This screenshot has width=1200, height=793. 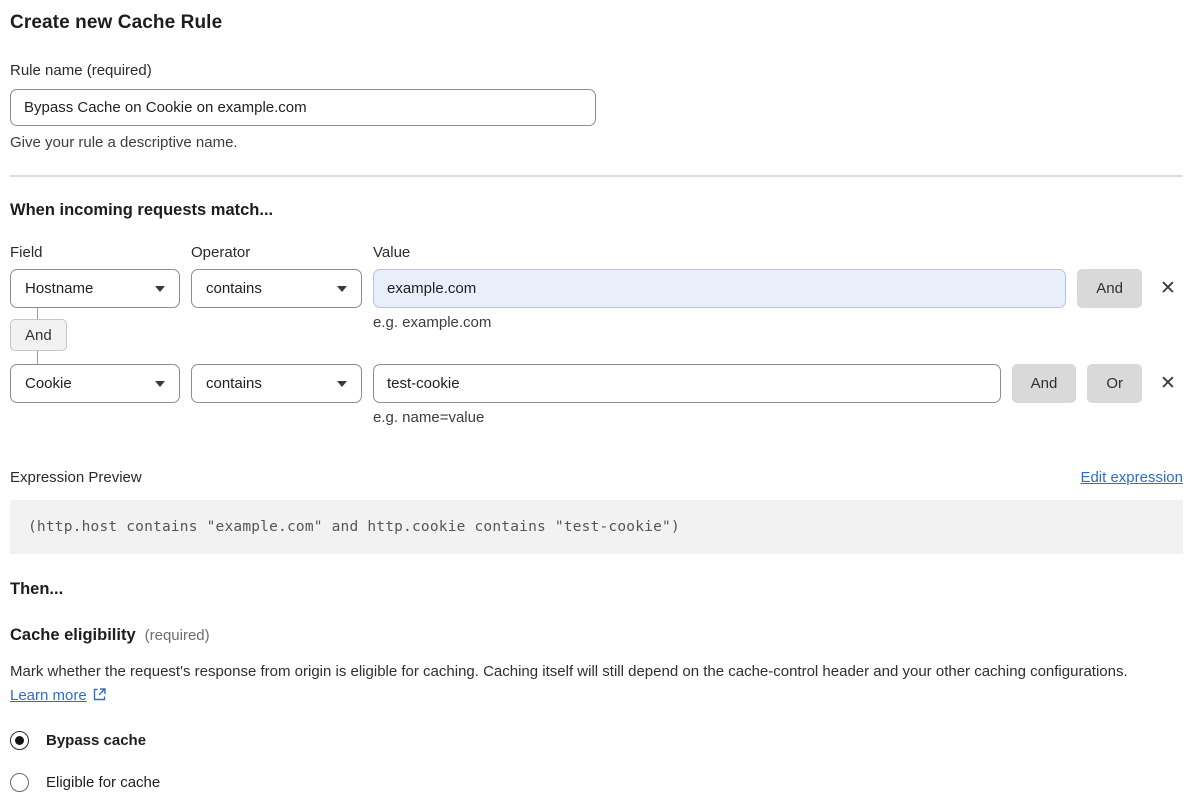 I want to click on row-1-footer: And e.g. example.com, so click(x=596, y=336).